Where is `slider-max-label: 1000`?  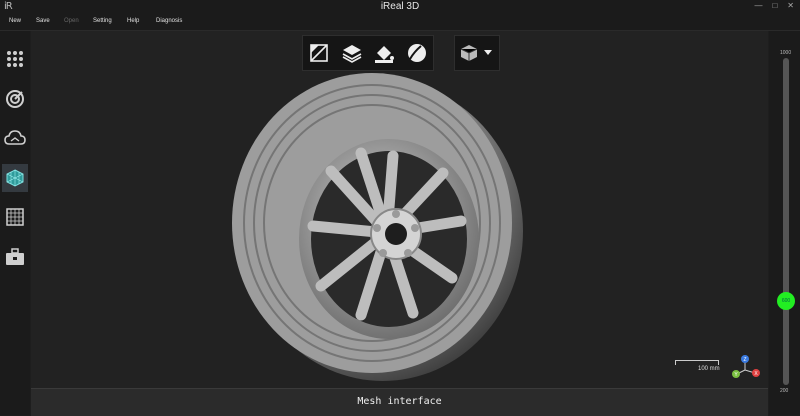
slider-max-label: 1000 is located at coordinates (786, 53).